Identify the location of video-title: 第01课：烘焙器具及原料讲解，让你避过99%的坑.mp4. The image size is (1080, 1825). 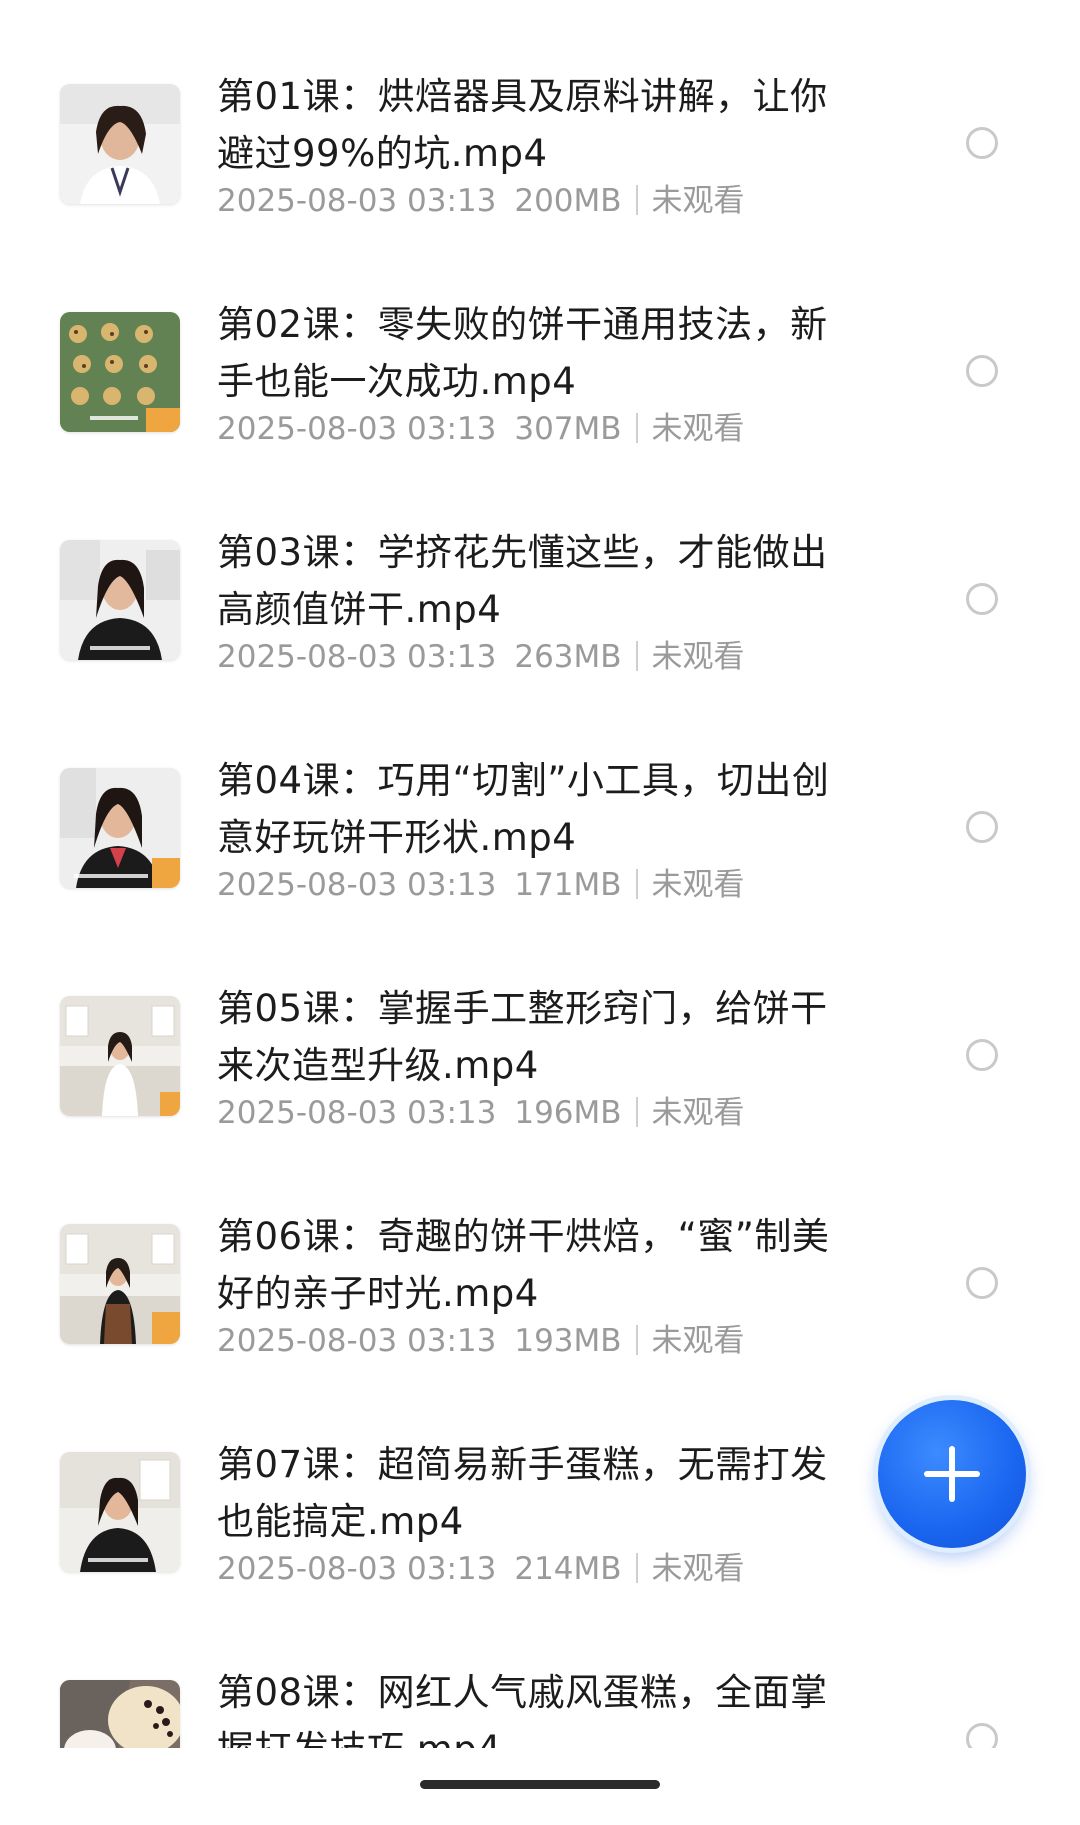
(522, 125).